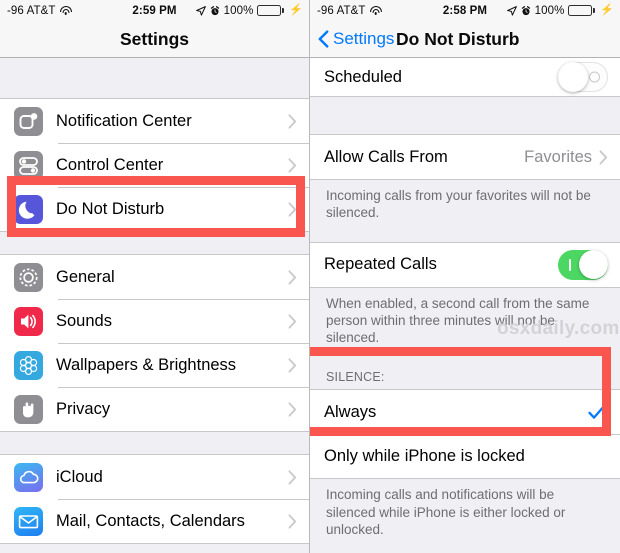 The height and width of the screenshot is (553, 620). I want to click on sidebar-item-label: Privacy, so click(83, 408).